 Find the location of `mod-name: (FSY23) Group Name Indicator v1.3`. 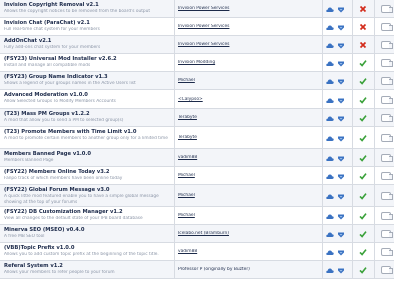

mod-name: (FSY23) Group Name Indicator v1.3 is located at coordinates (56, 77).